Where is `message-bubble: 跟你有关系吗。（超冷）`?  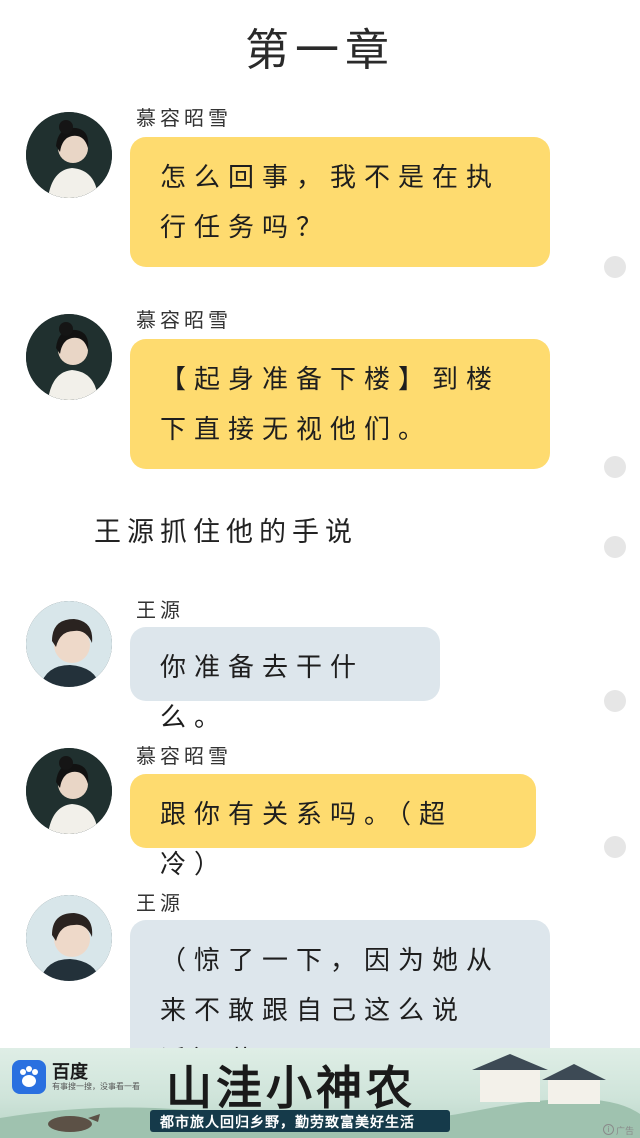
message-bubble: 跟你有关系吗。（超冷） is located at coordinates (333, 827).